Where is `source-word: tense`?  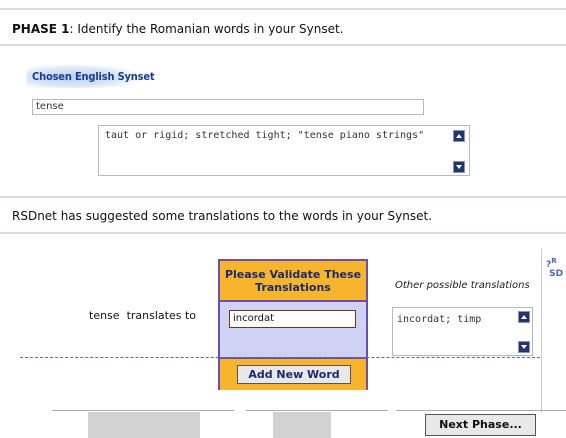 source-word: tense is located at coordinates (104, 315).